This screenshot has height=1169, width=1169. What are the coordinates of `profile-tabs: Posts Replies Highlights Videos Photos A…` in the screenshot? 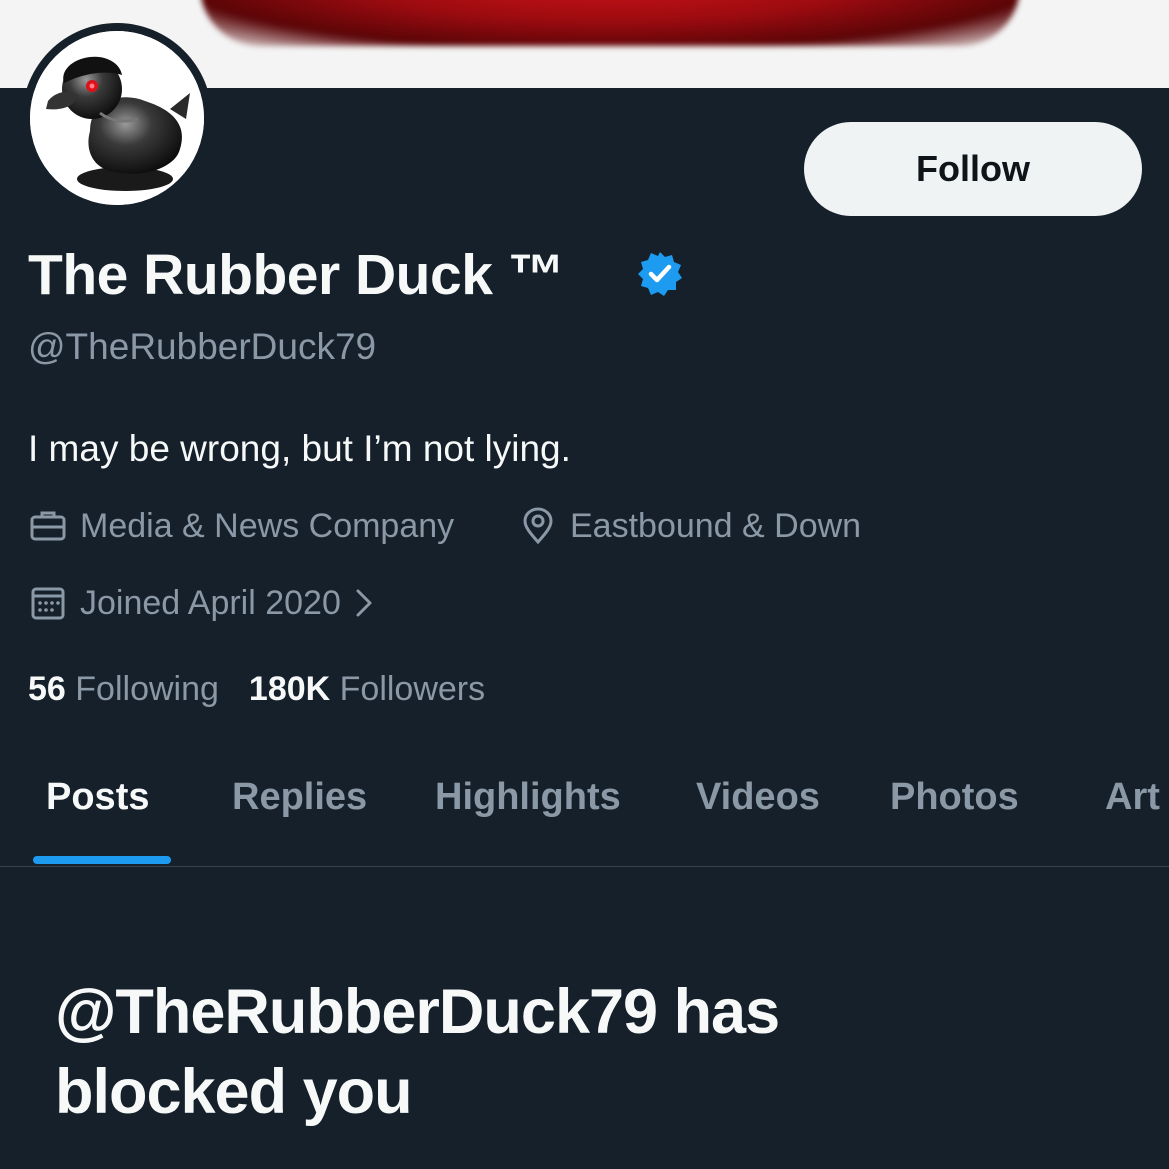 It's located at (584, 818).